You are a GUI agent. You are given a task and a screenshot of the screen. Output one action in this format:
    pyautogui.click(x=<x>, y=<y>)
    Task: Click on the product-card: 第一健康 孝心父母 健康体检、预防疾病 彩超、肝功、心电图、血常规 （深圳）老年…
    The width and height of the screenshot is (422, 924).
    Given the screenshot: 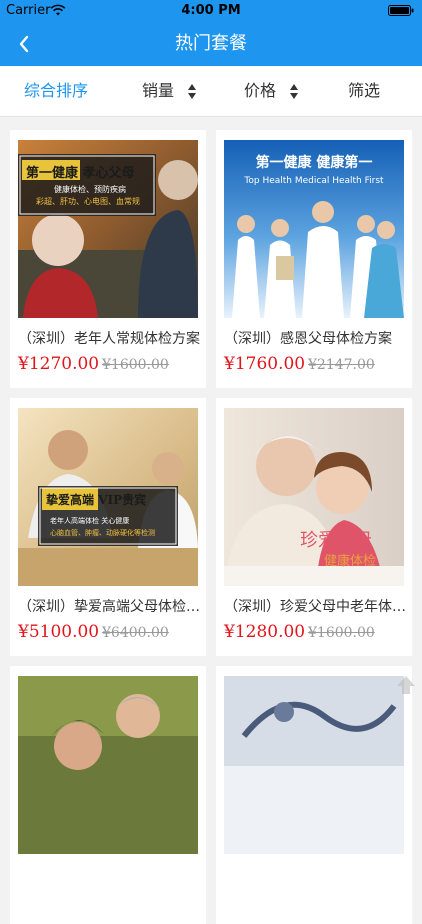 What is the action you would take?
    pyautogui.click(x=108, y=259)
    